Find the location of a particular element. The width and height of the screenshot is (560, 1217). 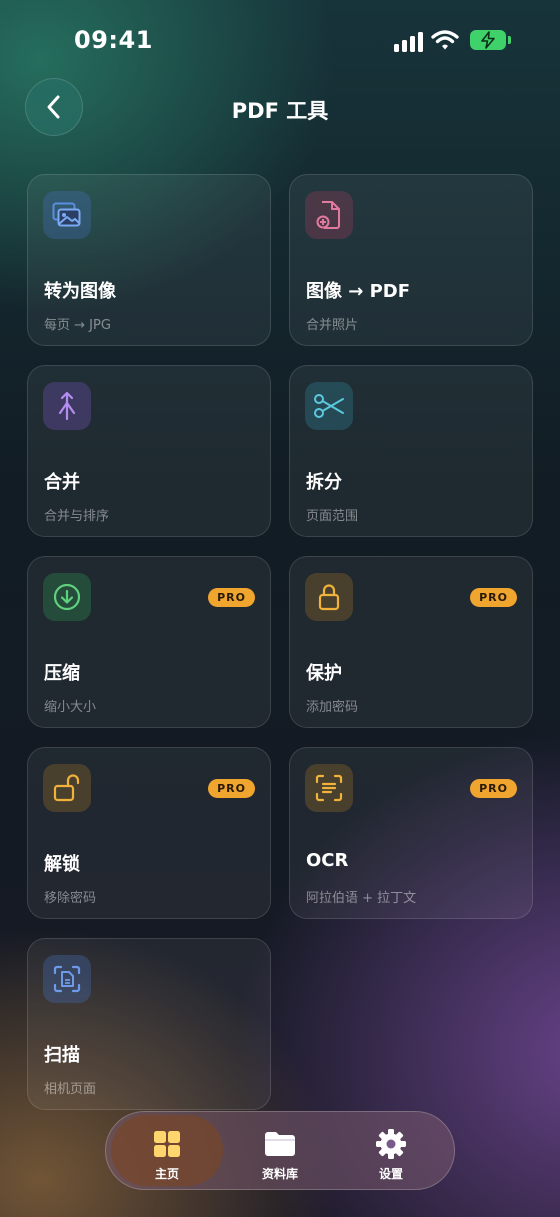

merge-icon is located at coordinates (67, 406).